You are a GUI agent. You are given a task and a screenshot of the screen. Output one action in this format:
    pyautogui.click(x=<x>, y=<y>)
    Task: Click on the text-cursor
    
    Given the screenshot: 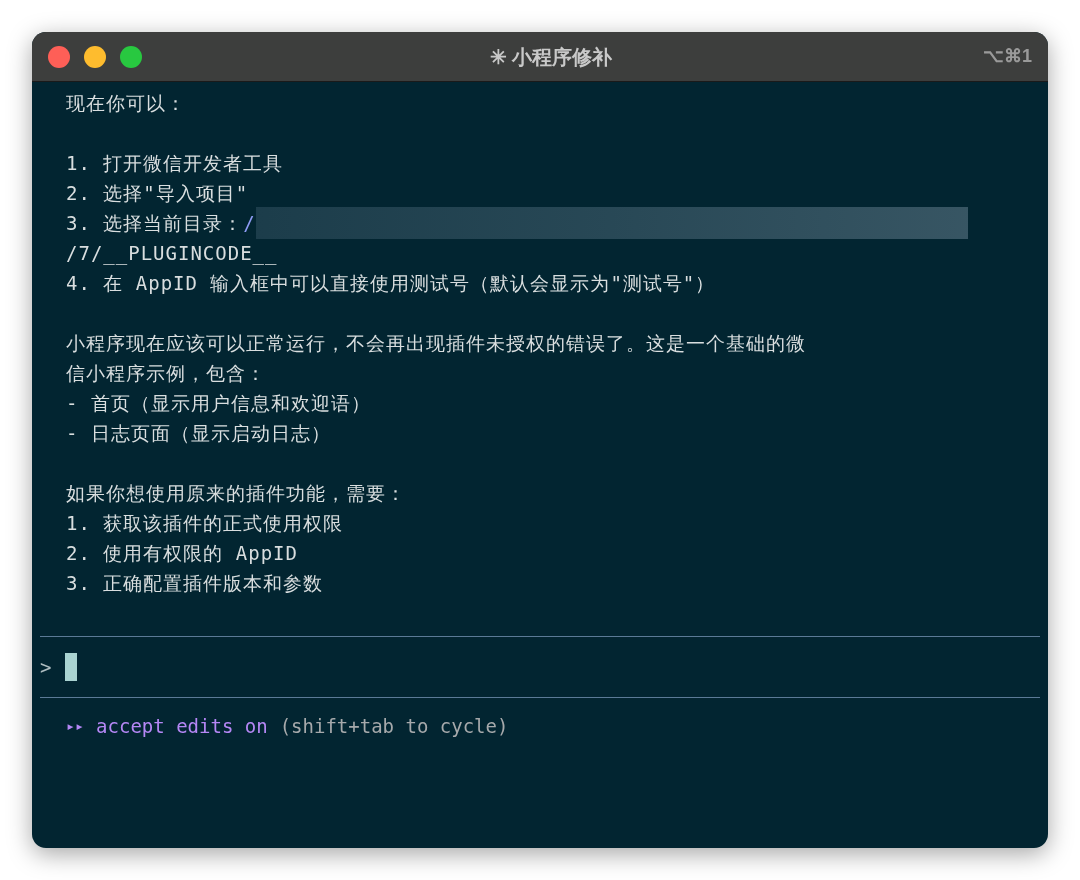 What is the action you would take?
    pyautogui.click(x=71, y=667)
    